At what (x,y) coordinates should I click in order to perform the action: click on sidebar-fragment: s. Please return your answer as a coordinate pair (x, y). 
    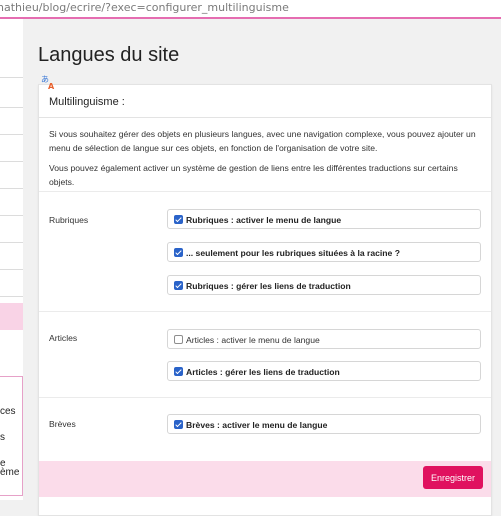
    Looking at the image, I should click on (2, 437).